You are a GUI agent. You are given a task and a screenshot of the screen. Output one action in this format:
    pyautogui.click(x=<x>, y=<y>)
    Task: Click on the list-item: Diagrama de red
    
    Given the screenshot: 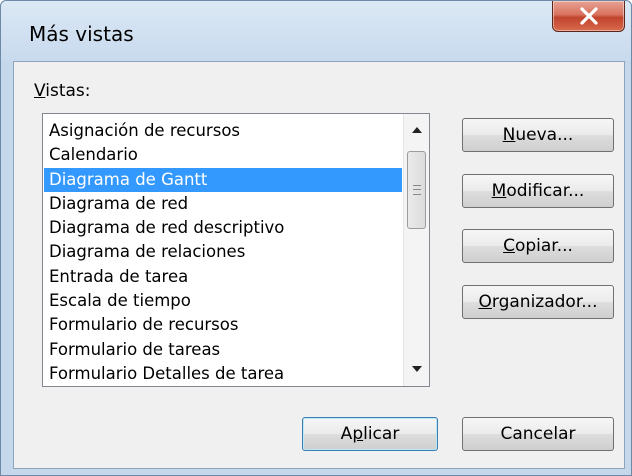 What is the action you would take?
    pyautogui.click(x=223, y=204)
    